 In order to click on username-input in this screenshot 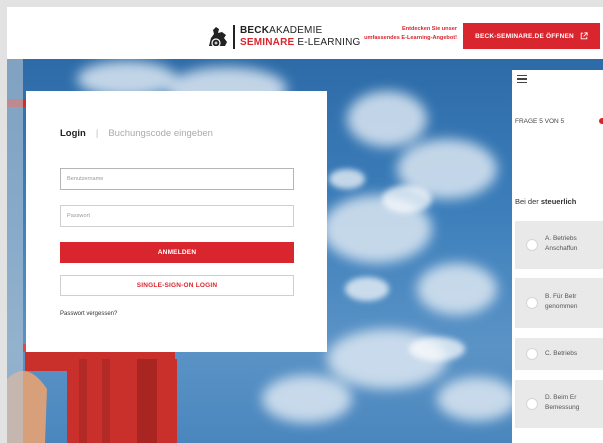, I will do `click(177, 179)`.